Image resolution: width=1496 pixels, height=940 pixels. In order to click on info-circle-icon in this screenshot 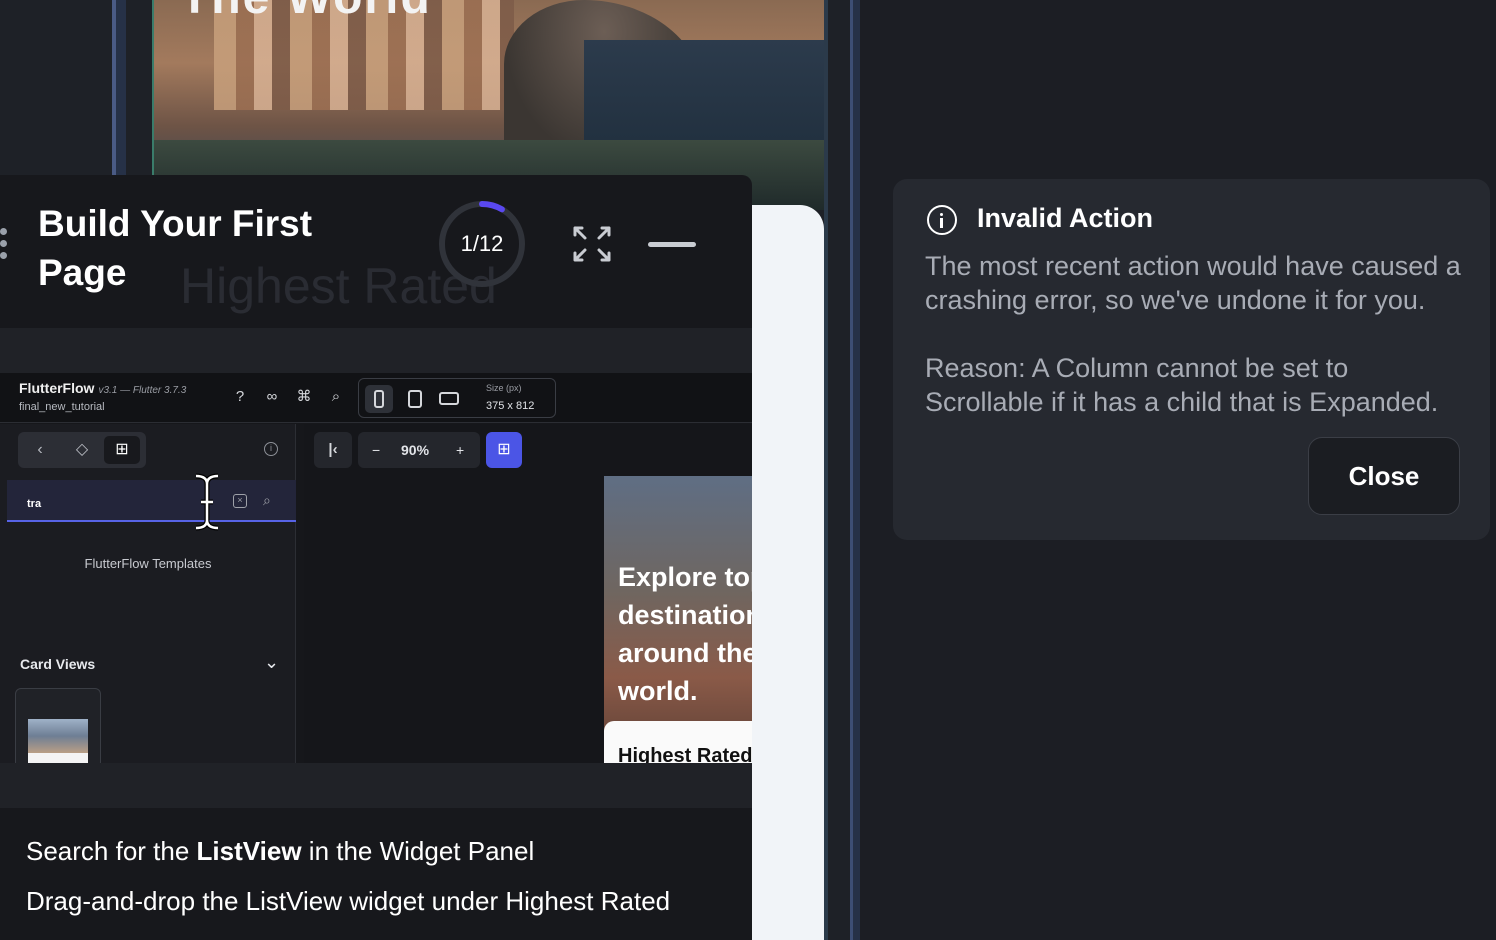, I will do `click(942, 220)`.